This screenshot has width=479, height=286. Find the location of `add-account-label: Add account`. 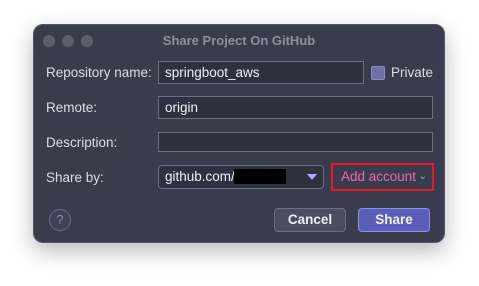

add-account-label: Add account is located at coordinates (379, 176).